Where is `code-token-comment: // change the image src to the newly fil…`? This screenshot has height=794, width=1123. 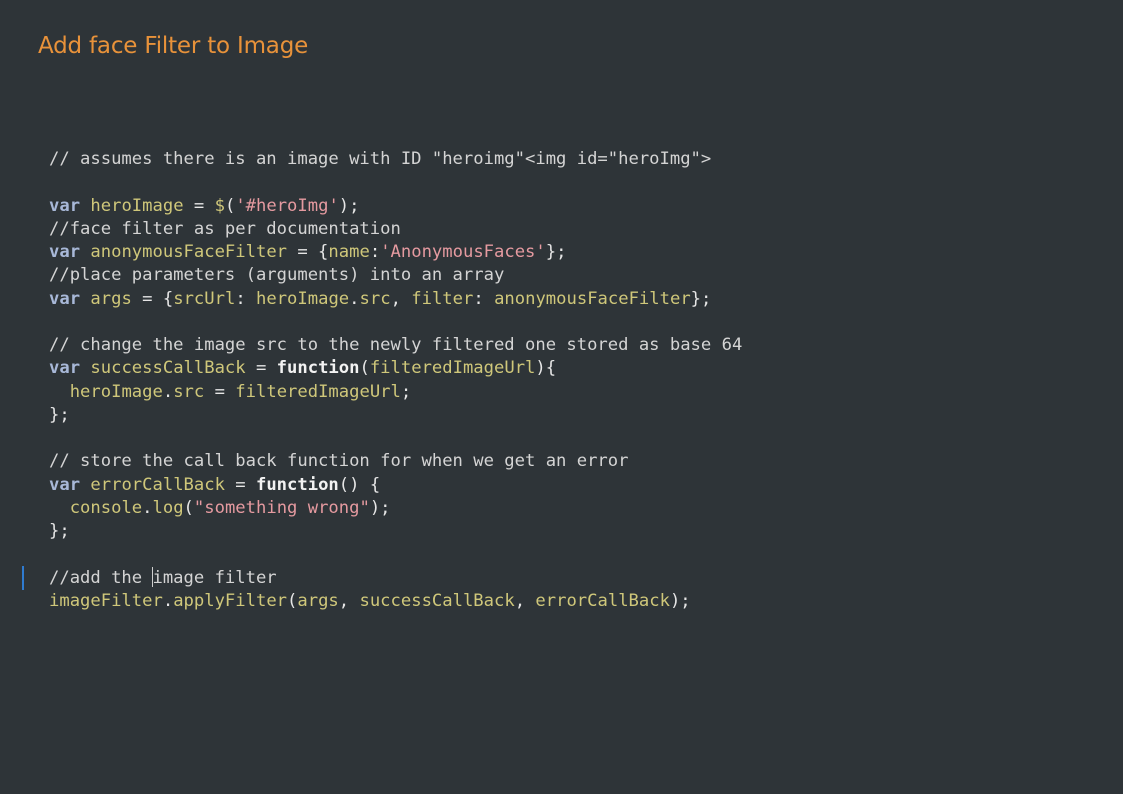
code-token-comment: // change the image src to the newly fil… is located at coordinates (396, 345).